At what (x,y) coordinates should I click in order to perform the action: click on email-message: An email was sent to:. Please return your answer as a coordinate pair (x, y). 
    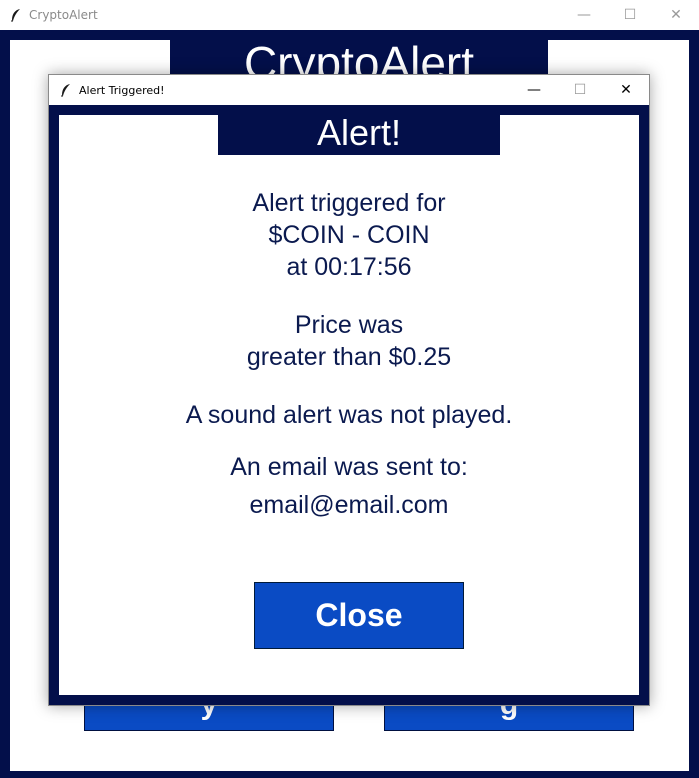
    Looking at the image, I should click on (349, 467).